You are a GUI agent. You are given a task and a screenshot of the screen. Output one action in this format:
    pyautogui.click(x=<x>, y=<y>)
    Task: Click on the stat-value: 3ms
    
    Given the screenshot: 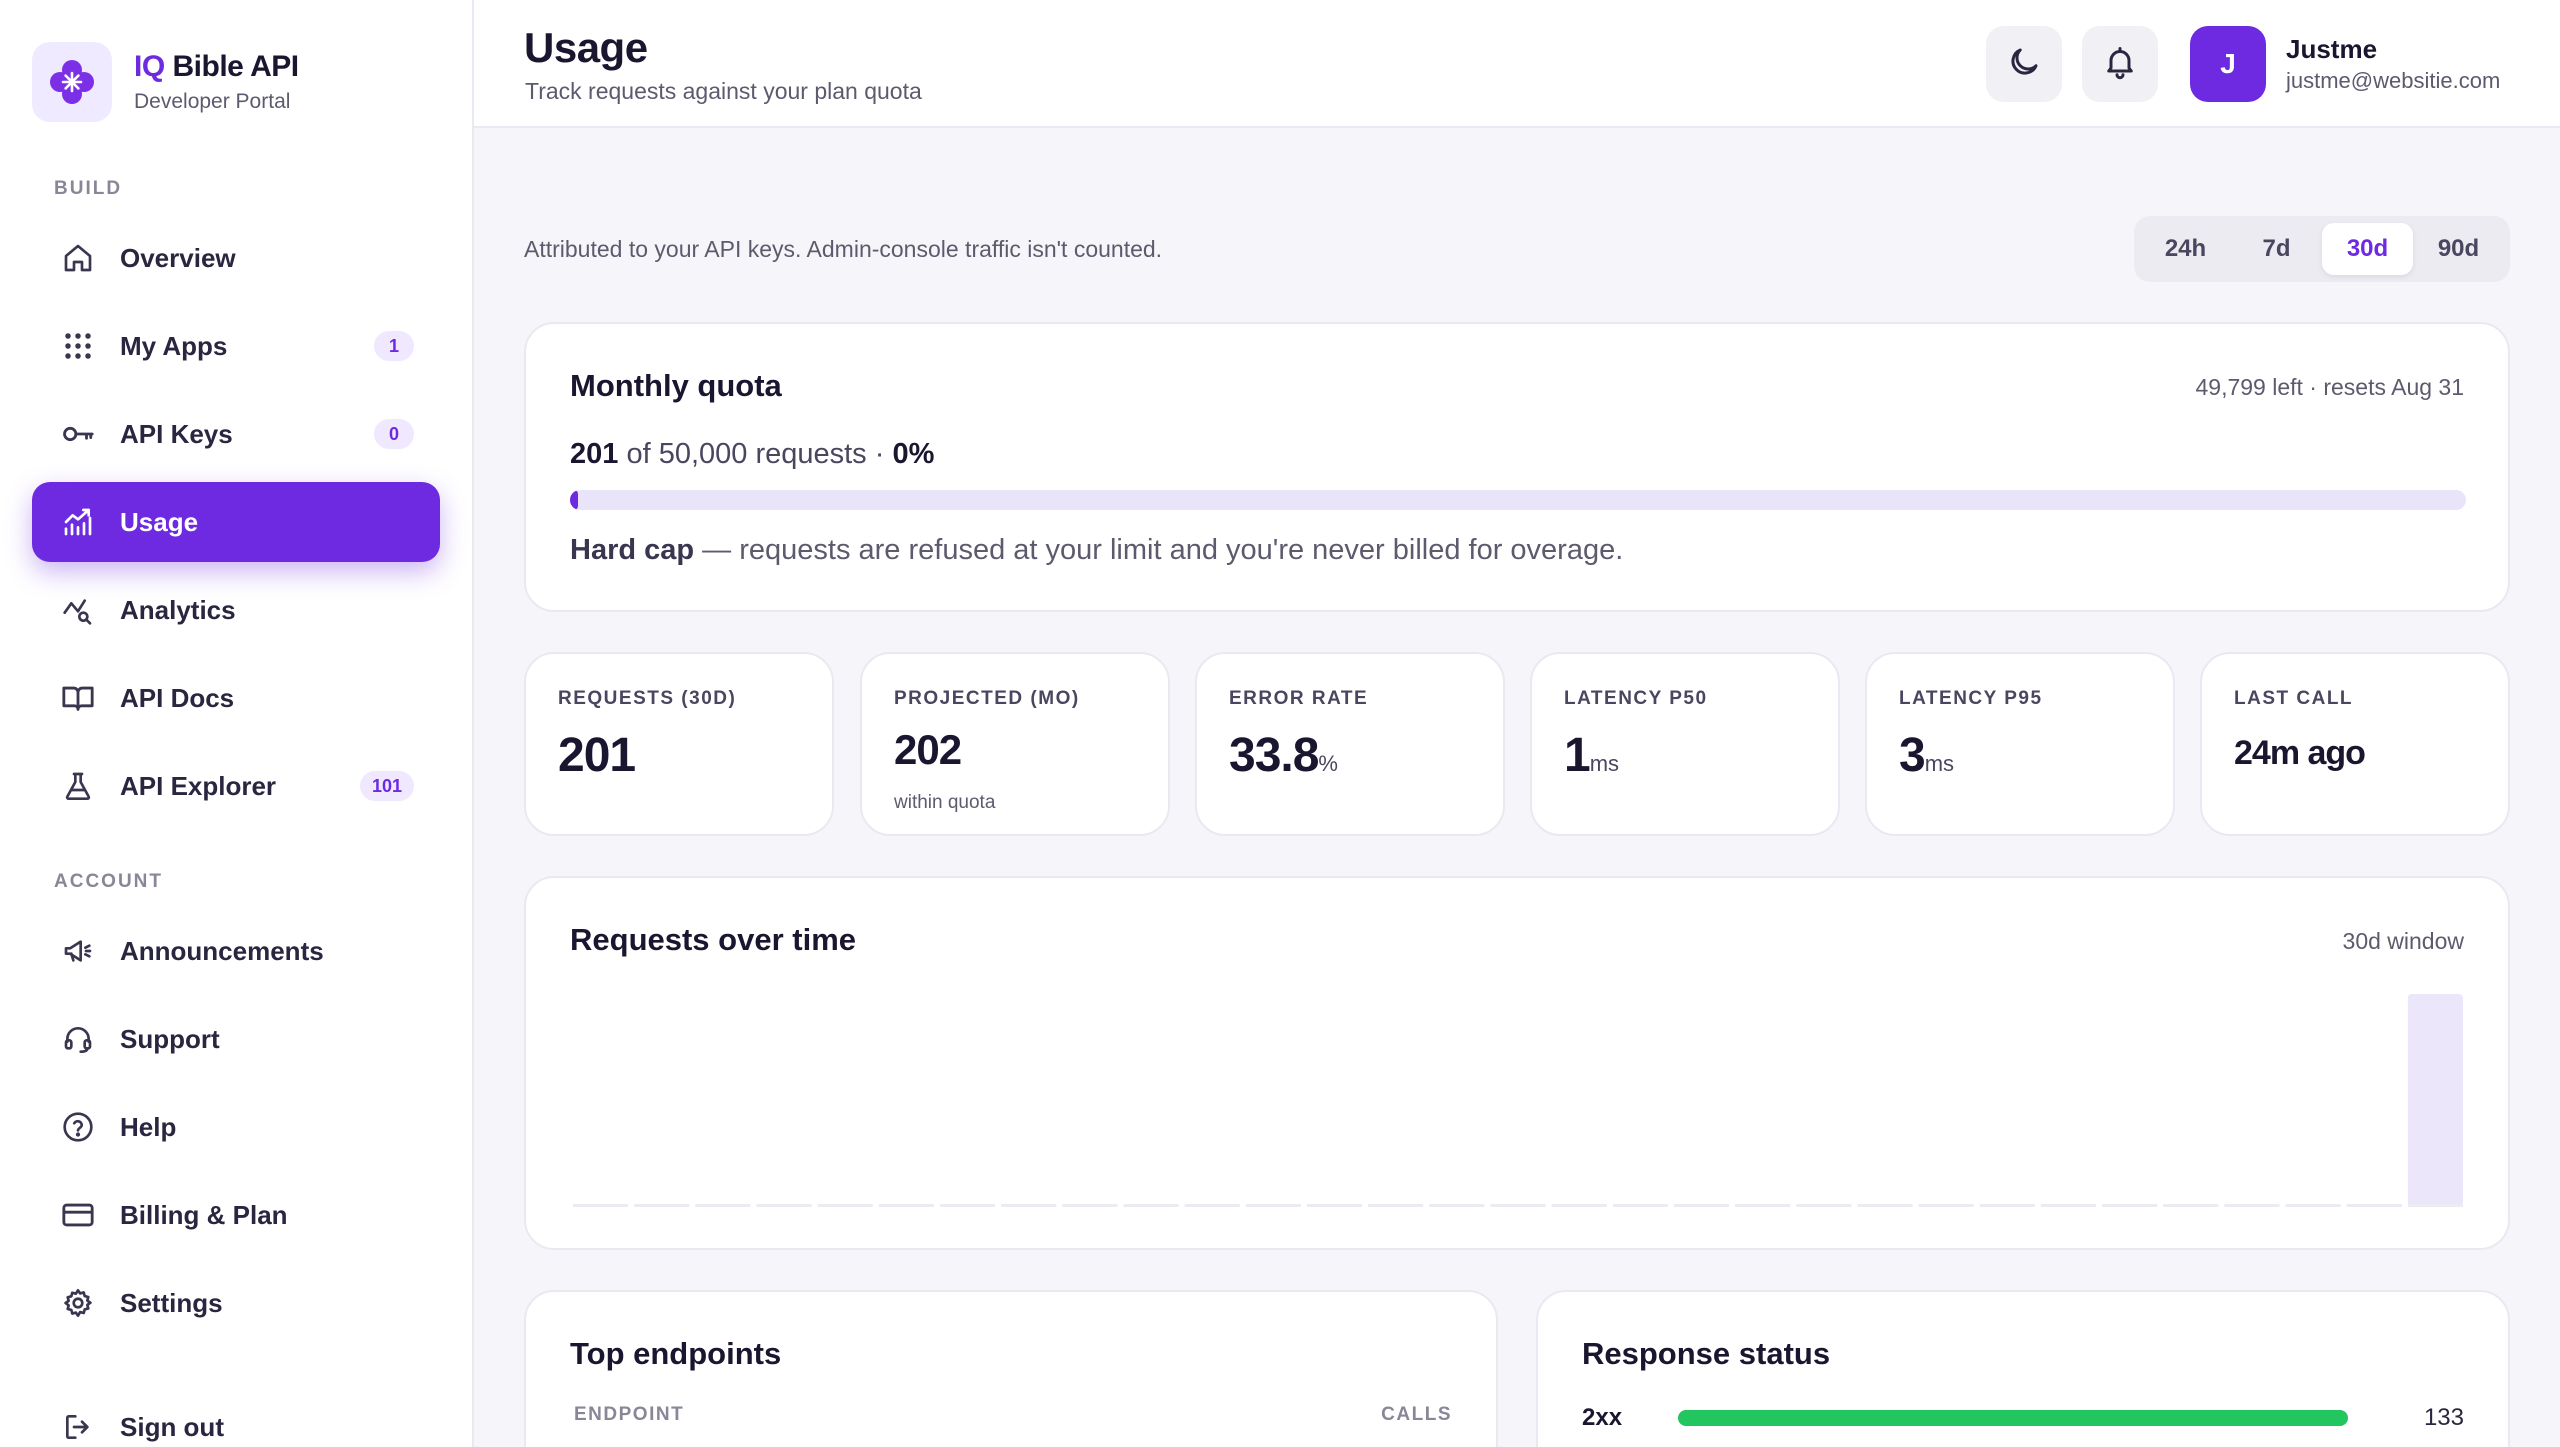 What is the action you would take?
    pyautogui.click(x=1927, y=755)
    